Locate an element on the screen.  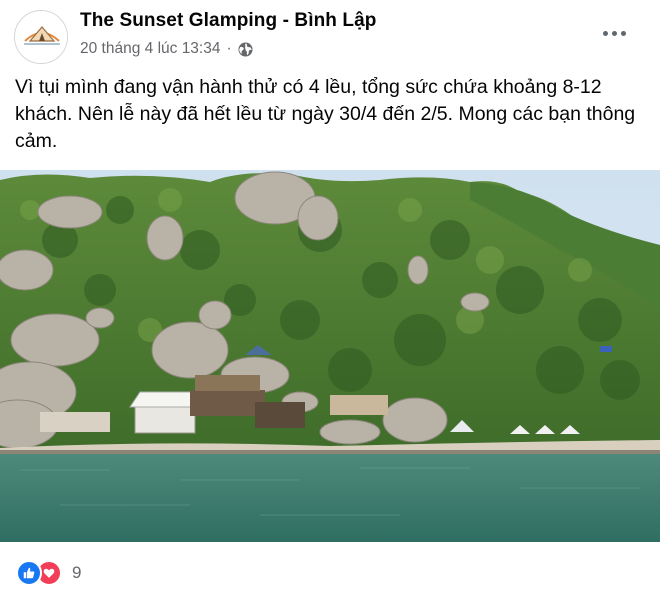
like-icon is located at coordinates (29, 573).